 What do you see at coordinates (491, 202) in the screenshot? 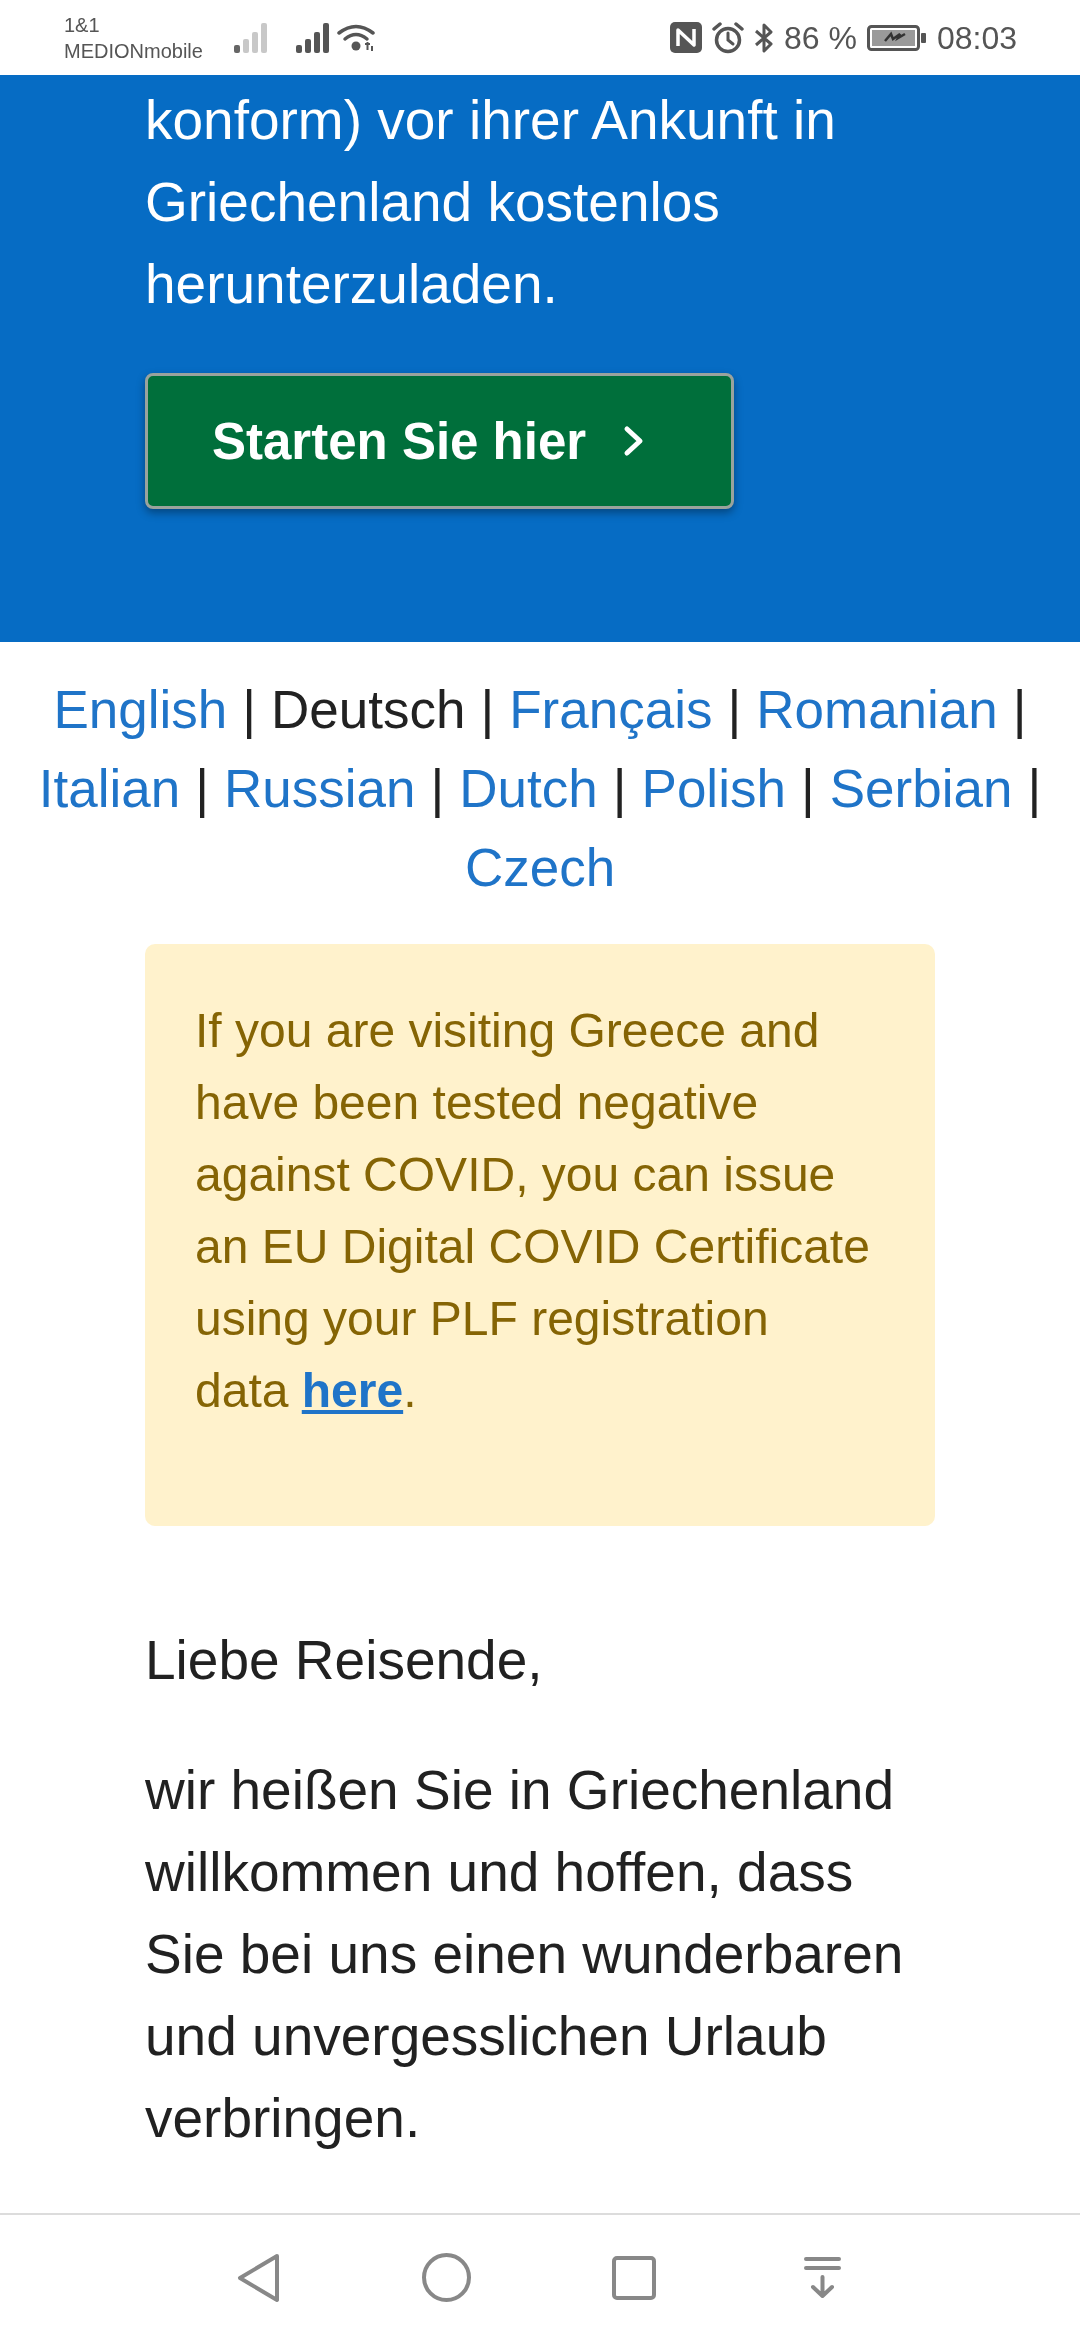
I see `hero-text: konform) vor ihrer Ankunft in Griechenland kostenlos herunterzuladen.` at bounding box center [491, 202].